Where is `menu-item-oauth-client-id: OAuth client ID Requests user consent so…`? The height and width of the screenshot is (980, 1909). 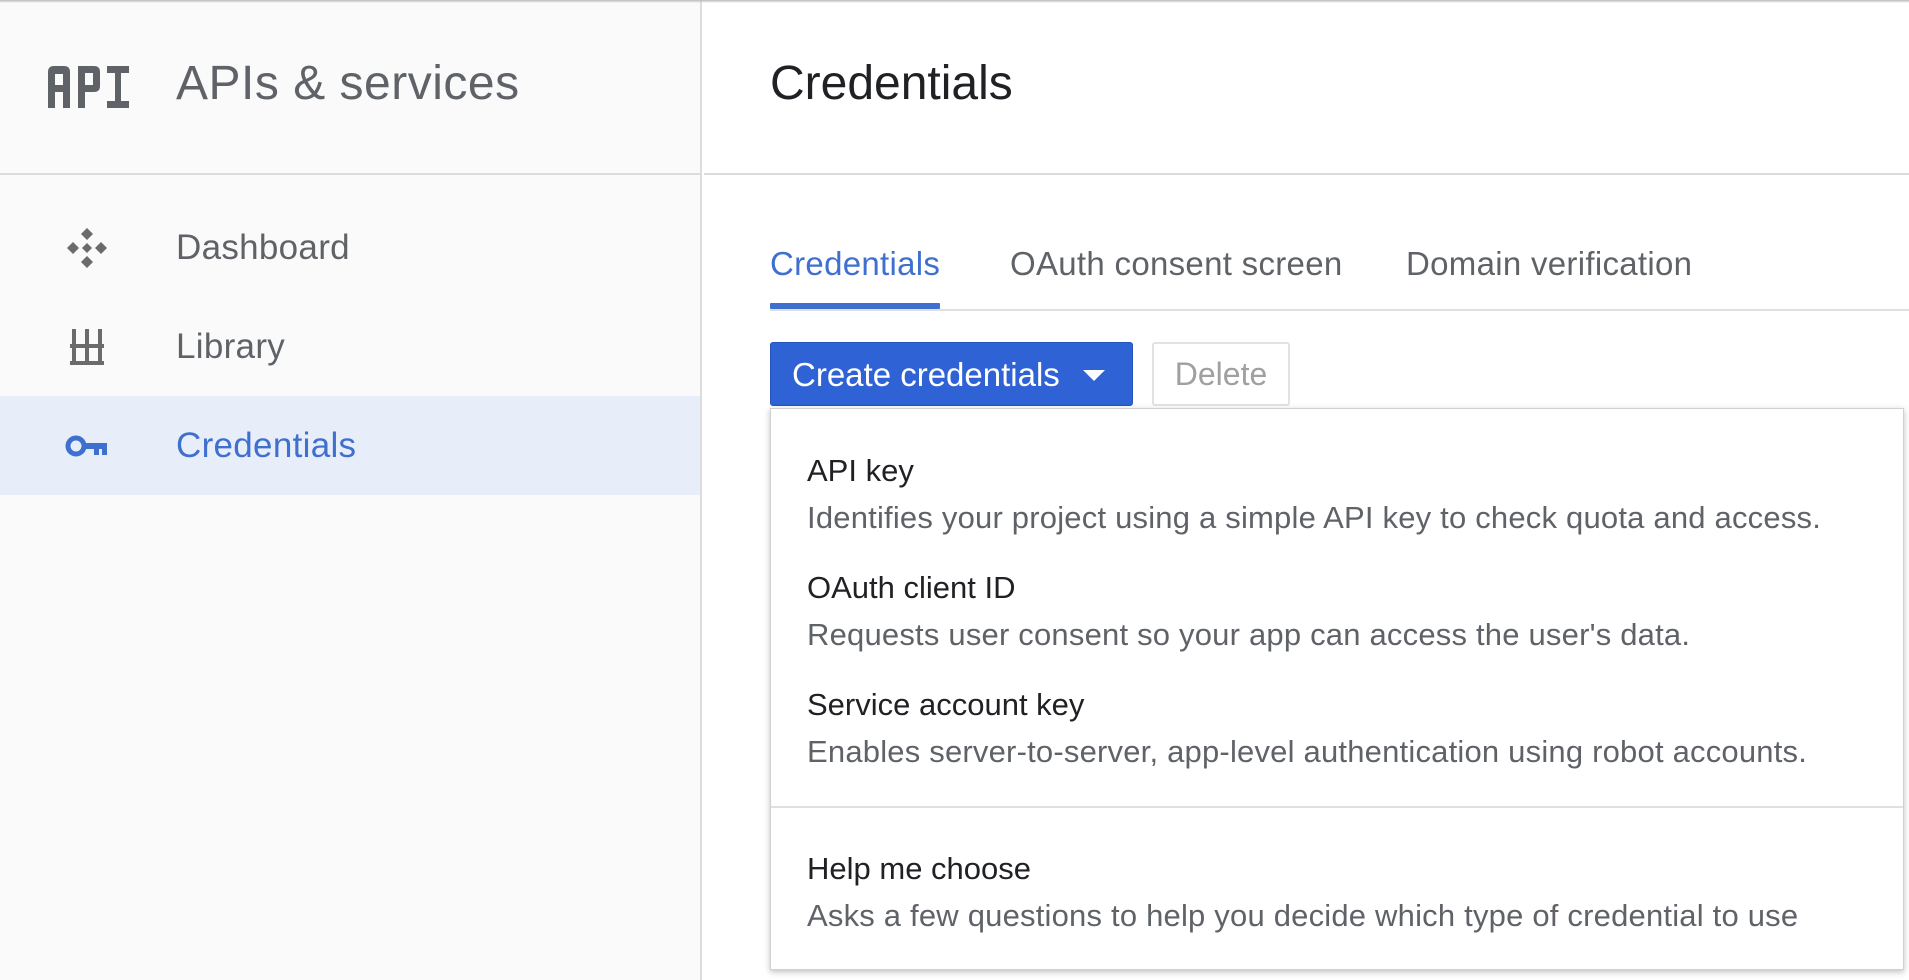
menu-item-oauth-client-id: OAuth client ID Requests user consent so… is located at coordinates (1337, 615).